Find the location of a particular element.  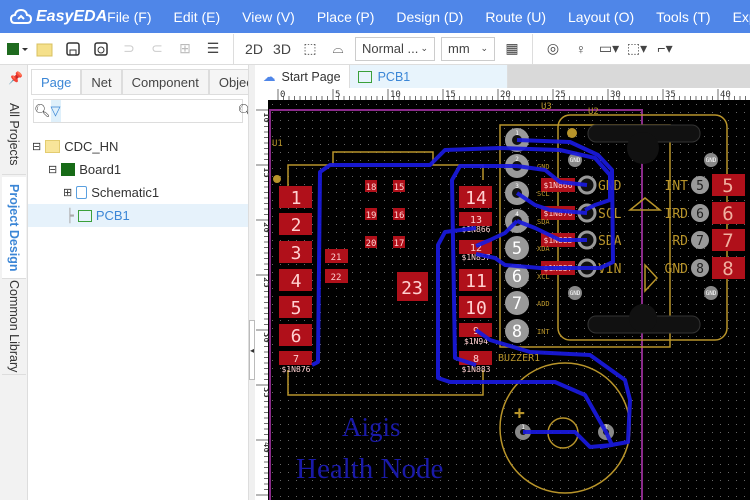

redo-button: ⊂ is located at coordinates (157, 49).